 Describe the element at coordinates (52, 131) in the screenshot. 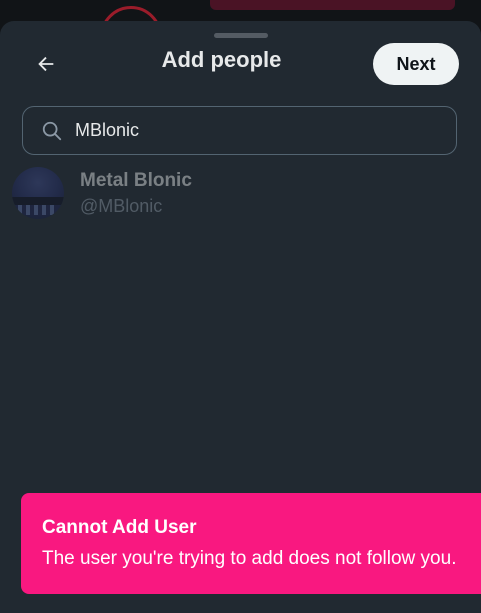

I see `search-icon` at that location.